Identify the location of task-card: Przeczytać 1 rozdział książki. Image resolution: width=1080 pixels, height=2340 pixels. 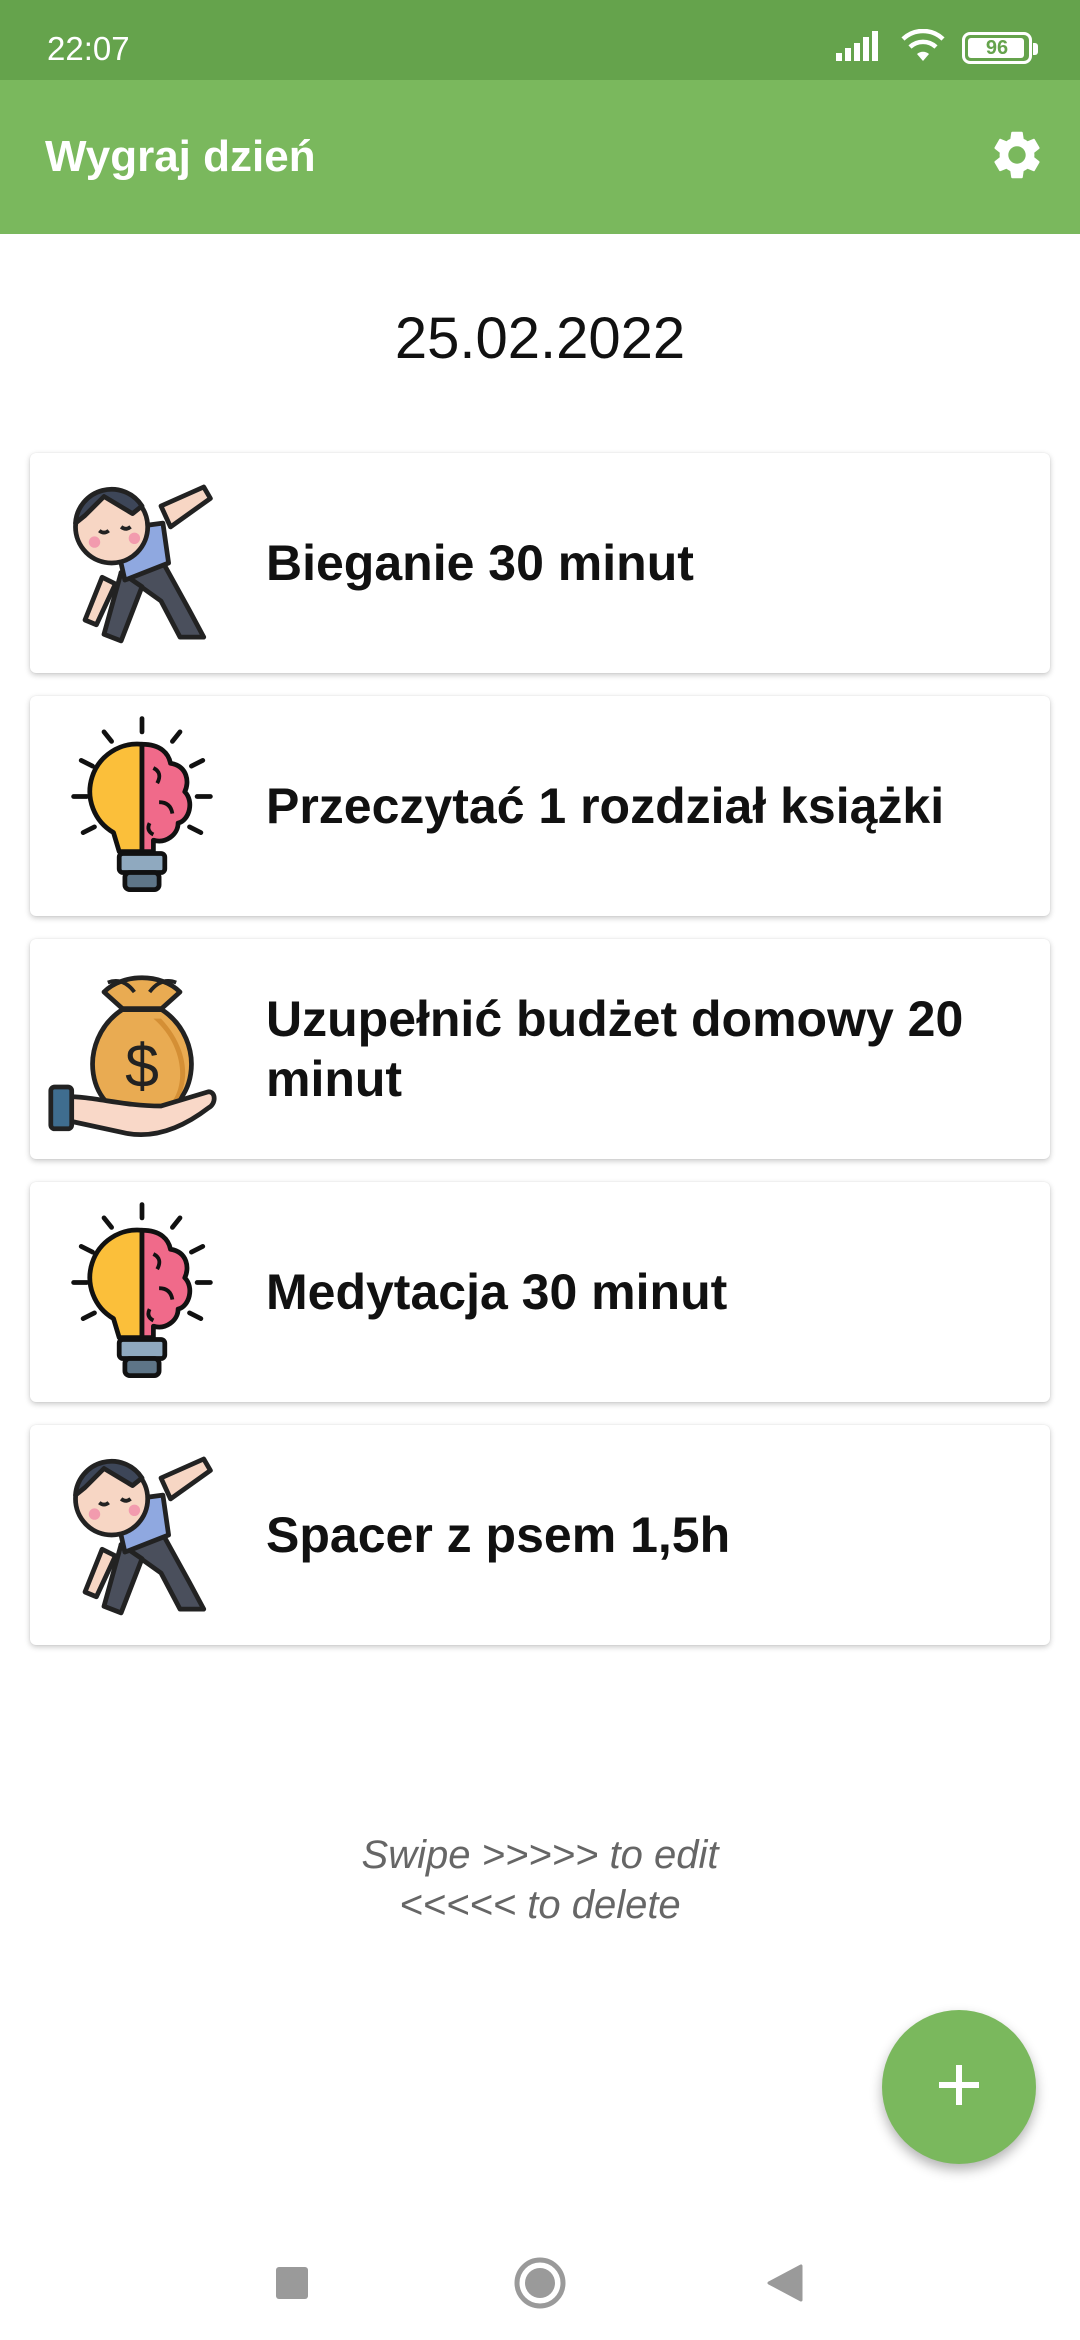
(540, 806).